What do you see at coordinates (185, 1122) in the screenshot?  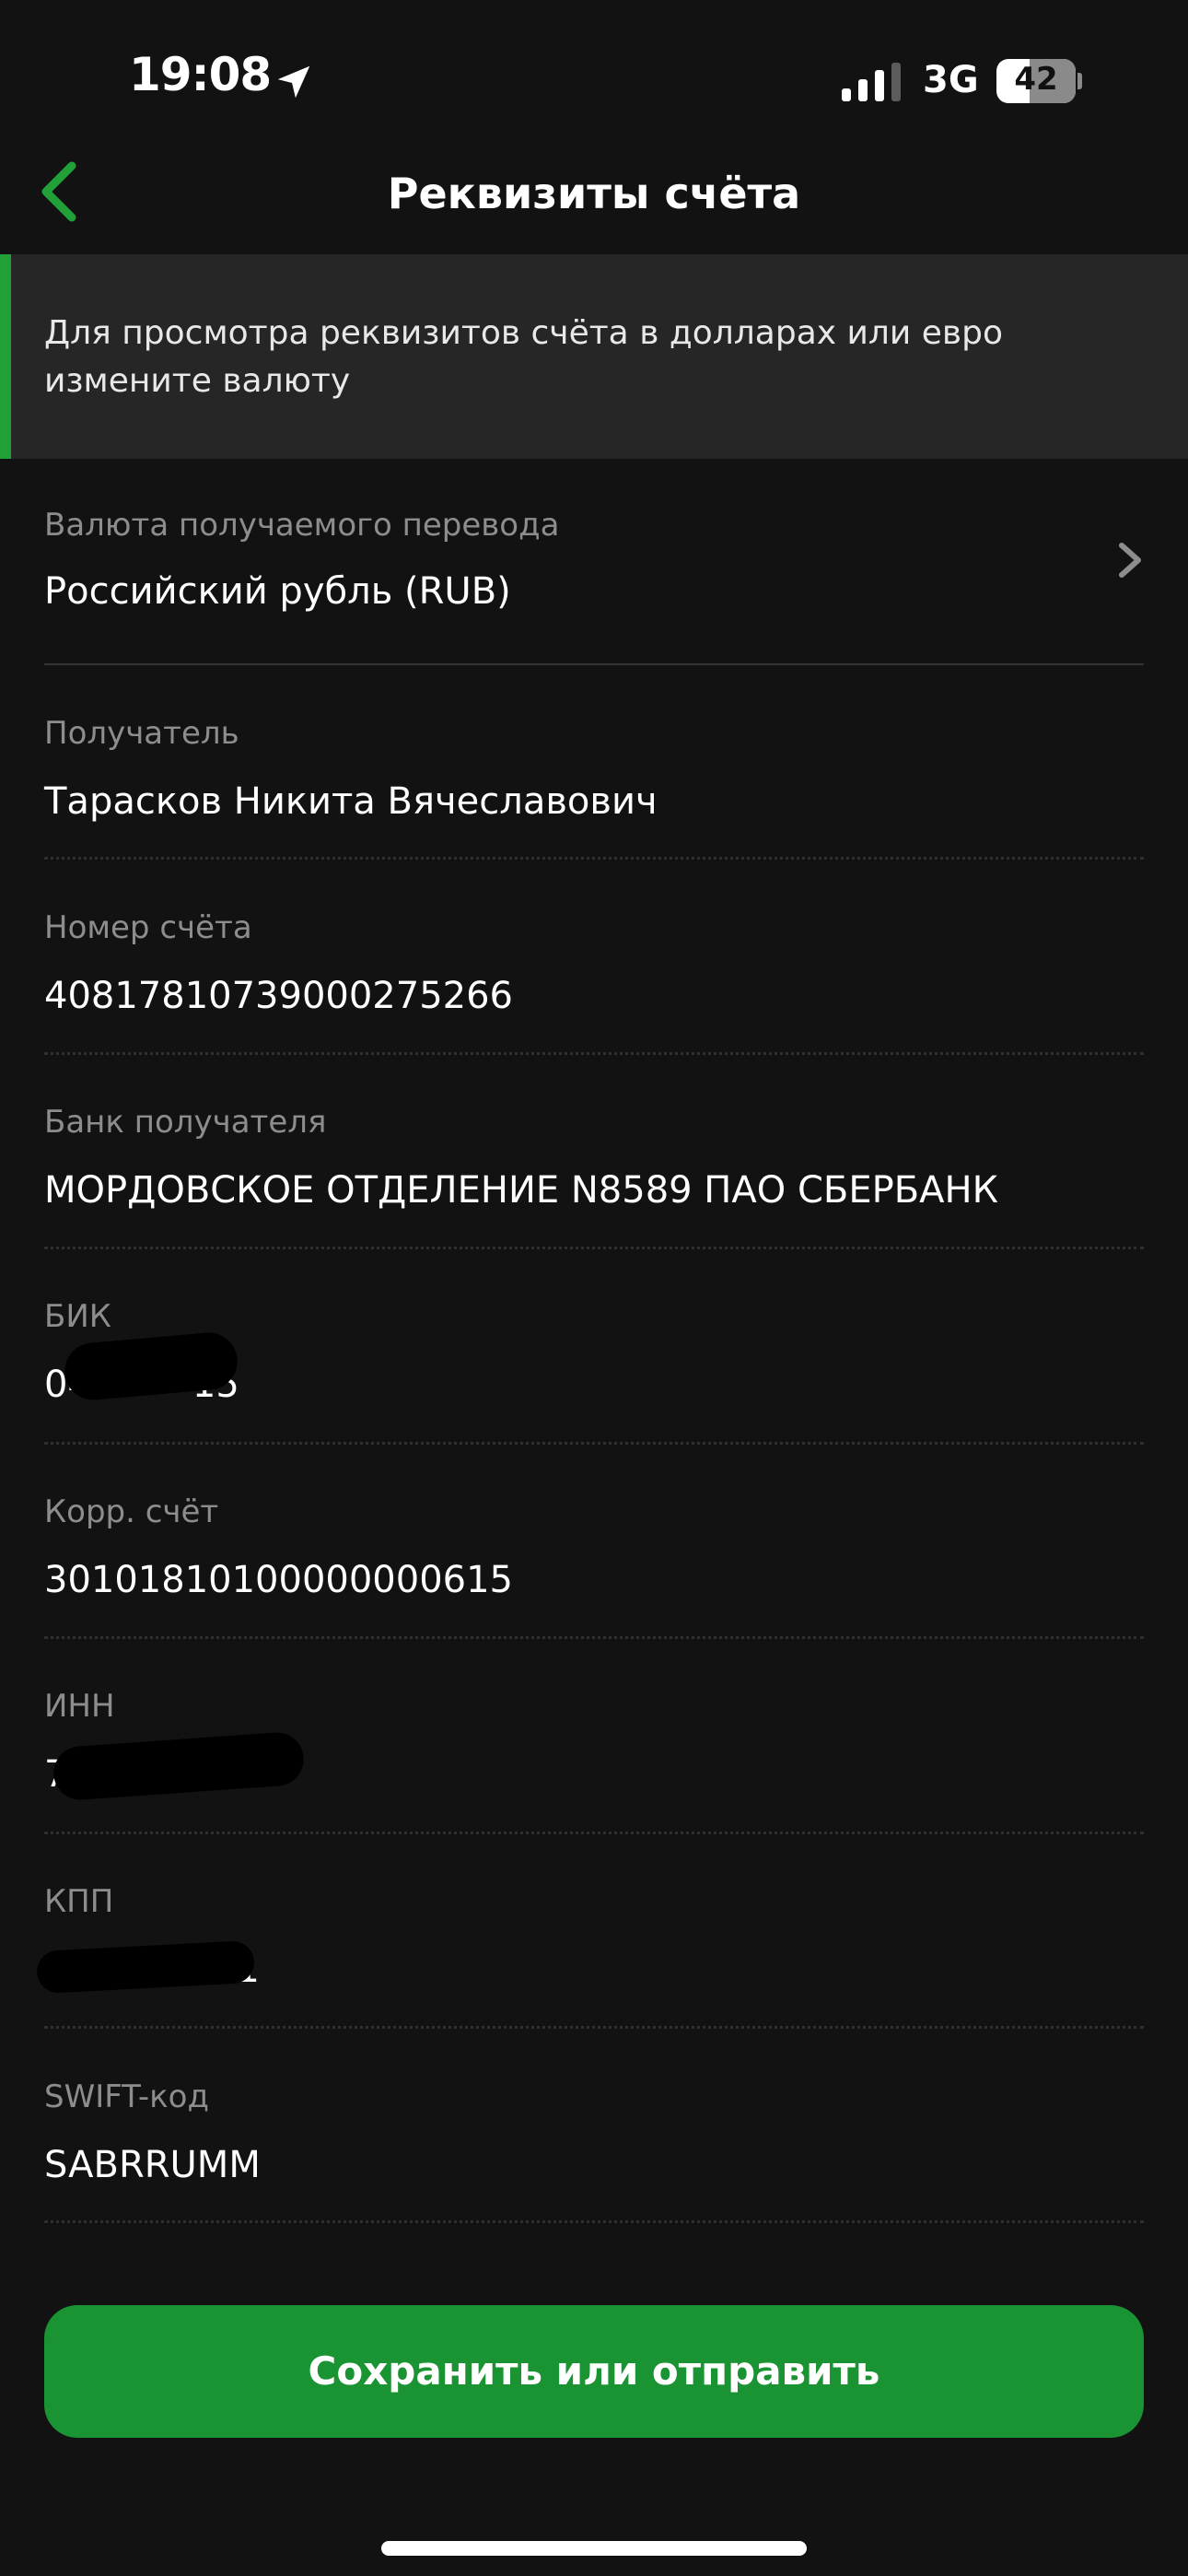 I see `bank-label: Банк получателя` at bounding box center [185, 1122].